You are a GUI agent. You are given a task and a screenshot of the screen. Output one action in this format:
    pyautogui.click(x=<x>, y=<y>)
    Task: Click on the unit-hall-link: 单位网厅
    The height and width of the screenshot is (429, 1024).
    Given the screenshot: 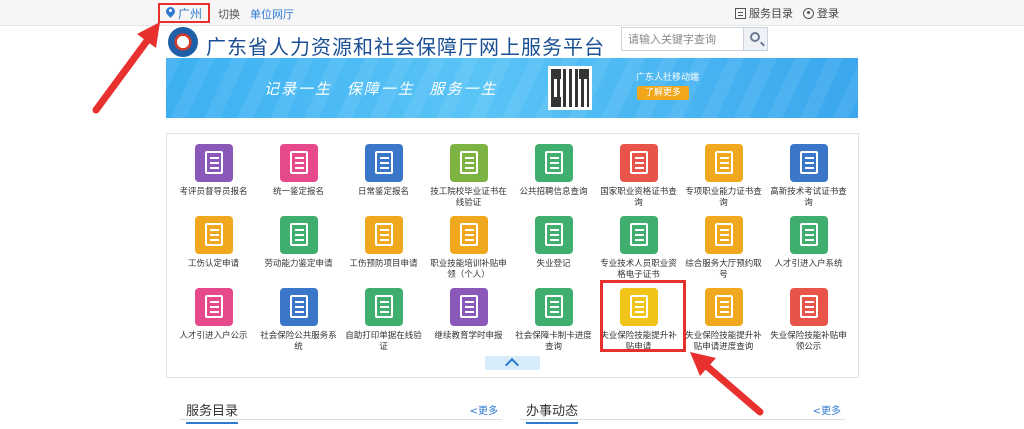 What is the action you would take?
    pyautogui.click(x=272, y=14)
    